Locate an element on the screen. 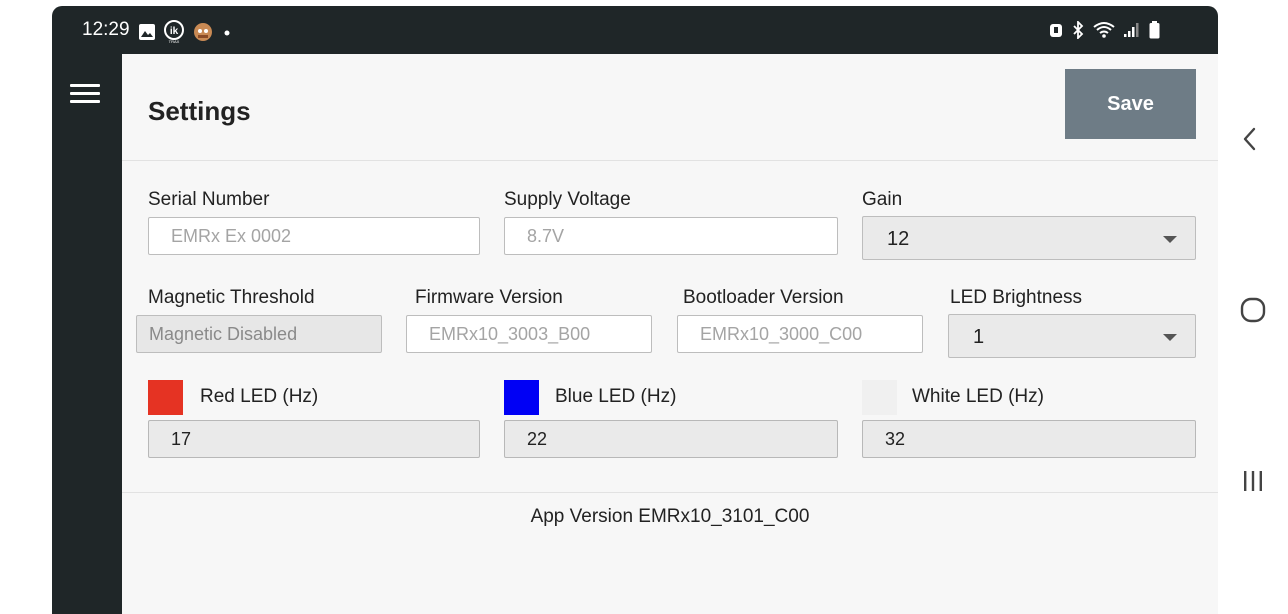  led-brightness-label: LED Brightness is located at coordinates (1016, 297).